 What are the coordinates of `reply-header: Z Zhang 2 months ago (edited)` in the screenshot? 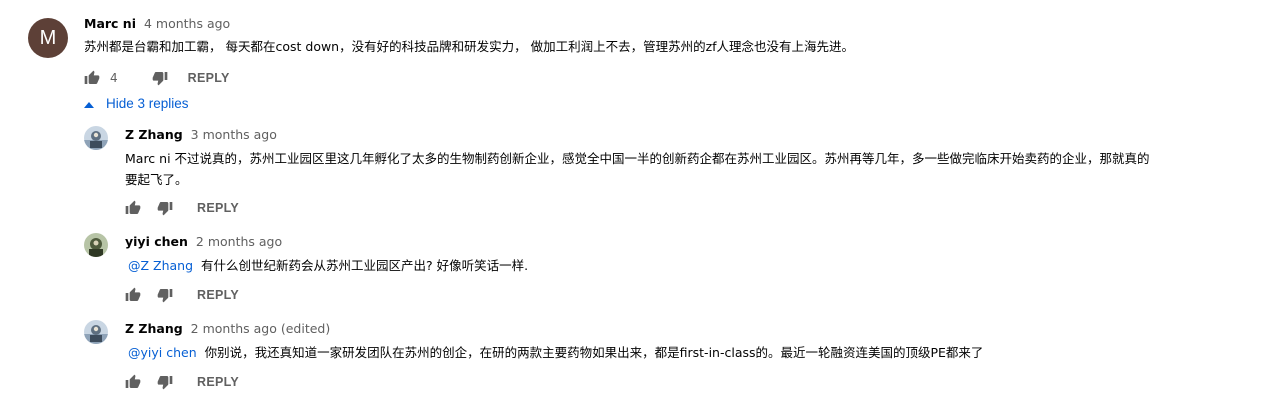 It's located at (227, 328).